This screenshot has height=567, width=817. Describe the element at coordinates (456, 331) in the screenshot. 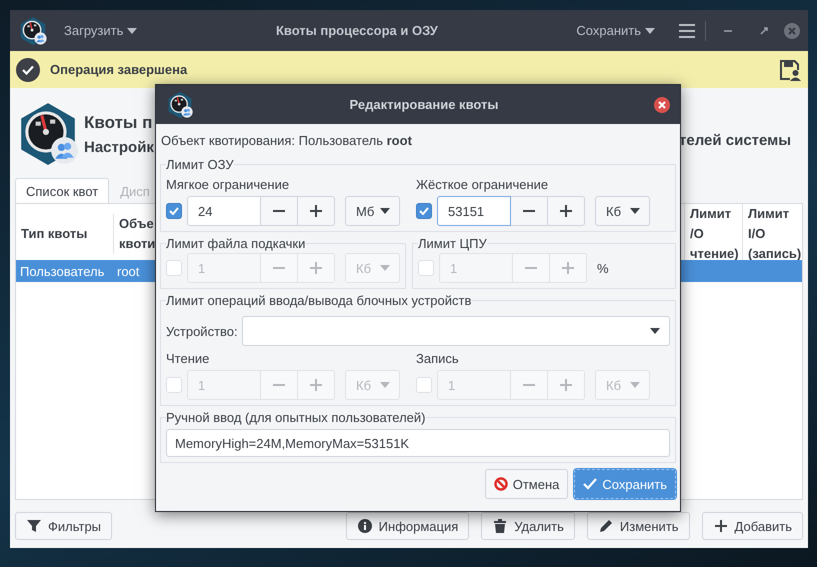

I see `device-dropdown` at that location.